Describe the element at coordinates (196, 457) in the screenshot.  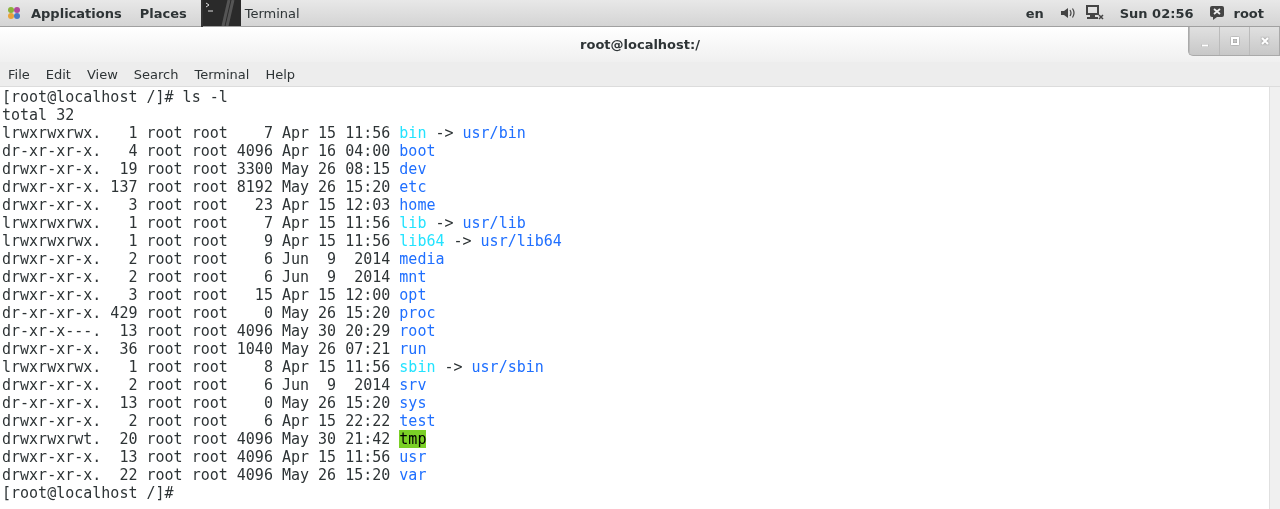
I see `file-details: drwxr-xr-x. 13 root root 4096 Apr 15 11:56` at that location.